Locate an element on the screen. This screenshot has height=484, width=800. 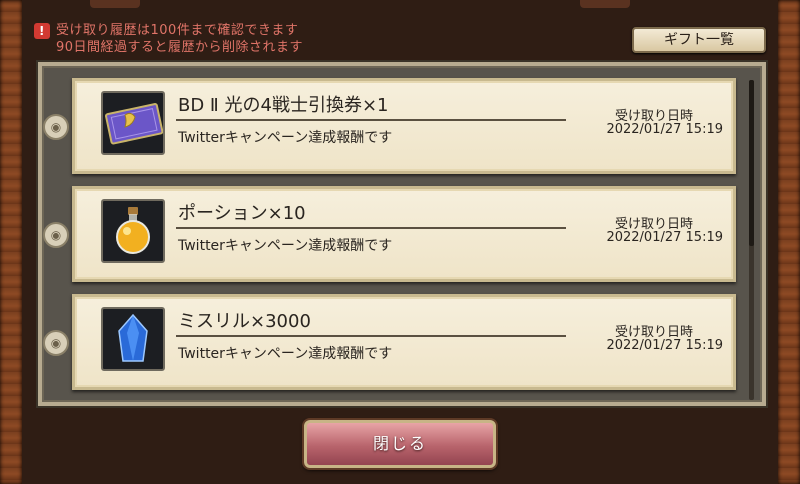
item-name: BD Ⅱ 光の4戦士引換券×1 is located at coordinates (283, 105).